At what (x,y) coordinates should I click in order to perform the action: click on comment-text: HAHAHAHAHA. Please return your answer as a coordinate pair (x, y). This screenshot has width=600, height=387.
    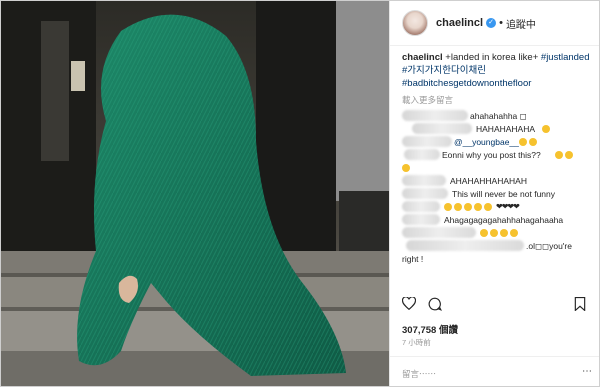
    Looking at the image, I should click on (506, 129).